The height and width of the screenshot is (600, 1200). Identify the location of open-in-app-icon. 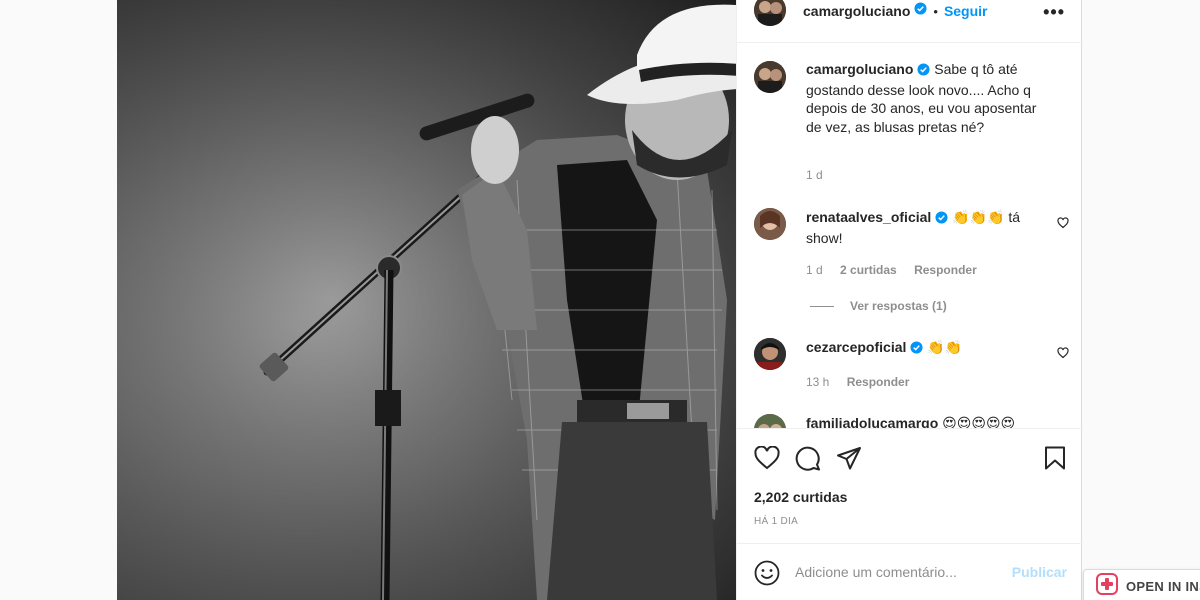
(1107, 586).